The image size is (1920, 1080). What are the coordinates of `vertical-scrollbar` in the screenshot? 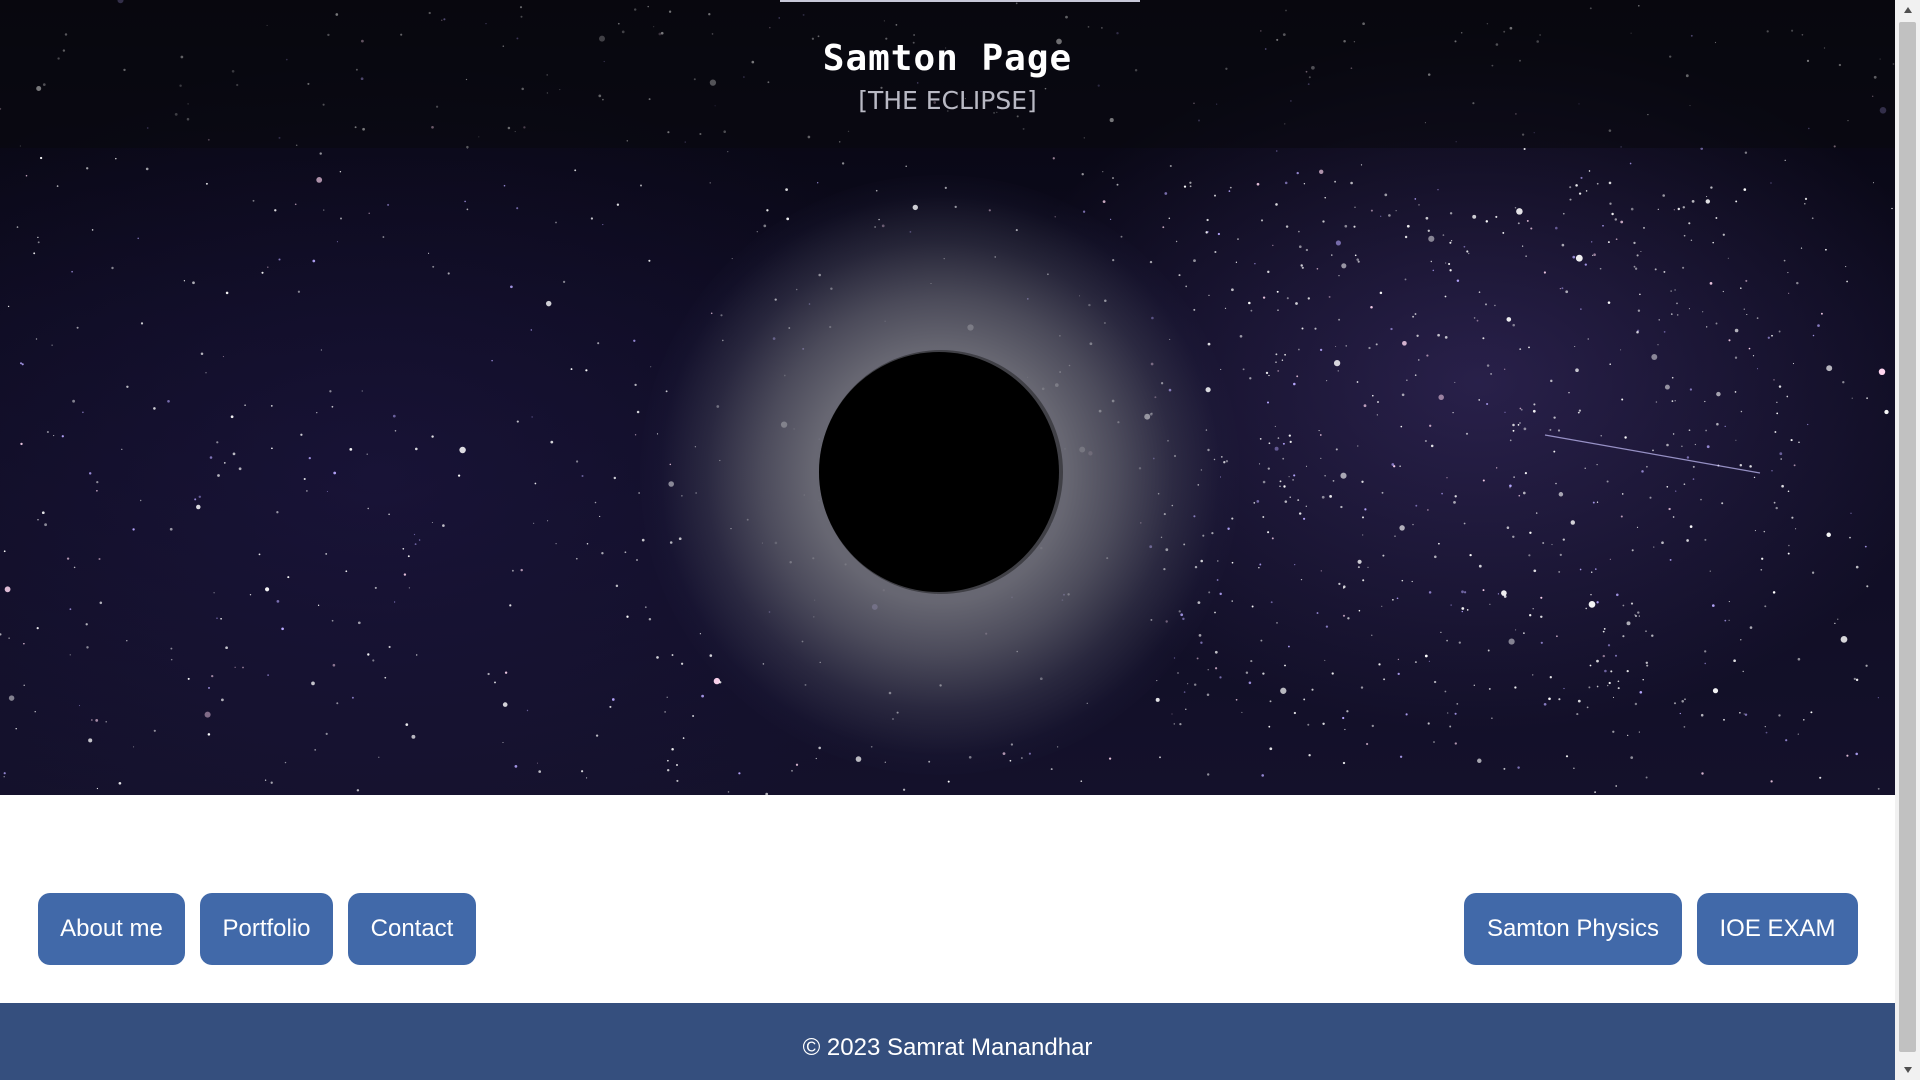 It's located at (1907, 540).